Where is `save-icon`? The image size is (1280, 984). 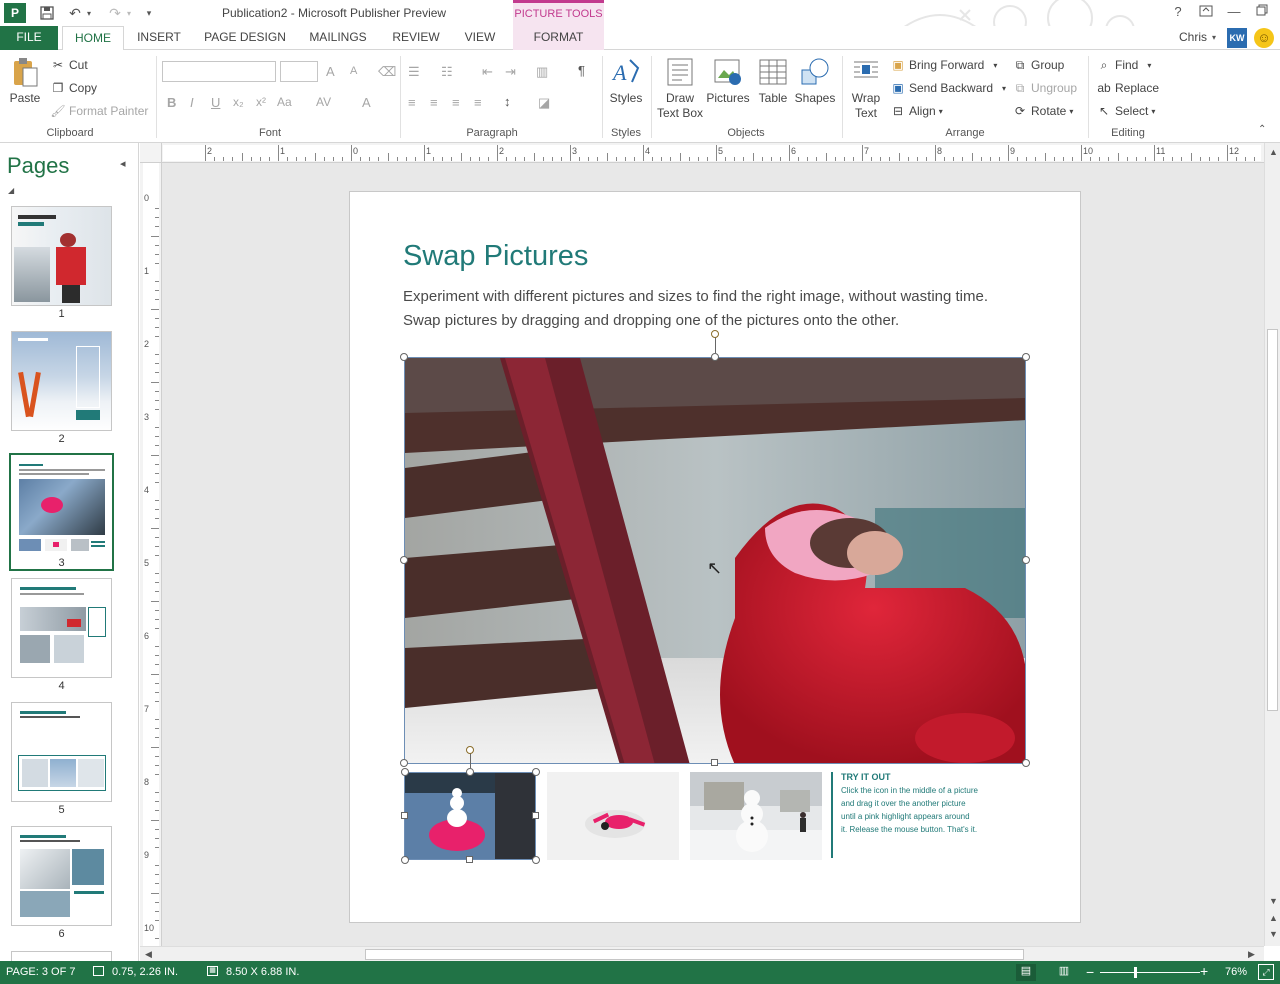 save-icon is located at coordinates (47, 13).